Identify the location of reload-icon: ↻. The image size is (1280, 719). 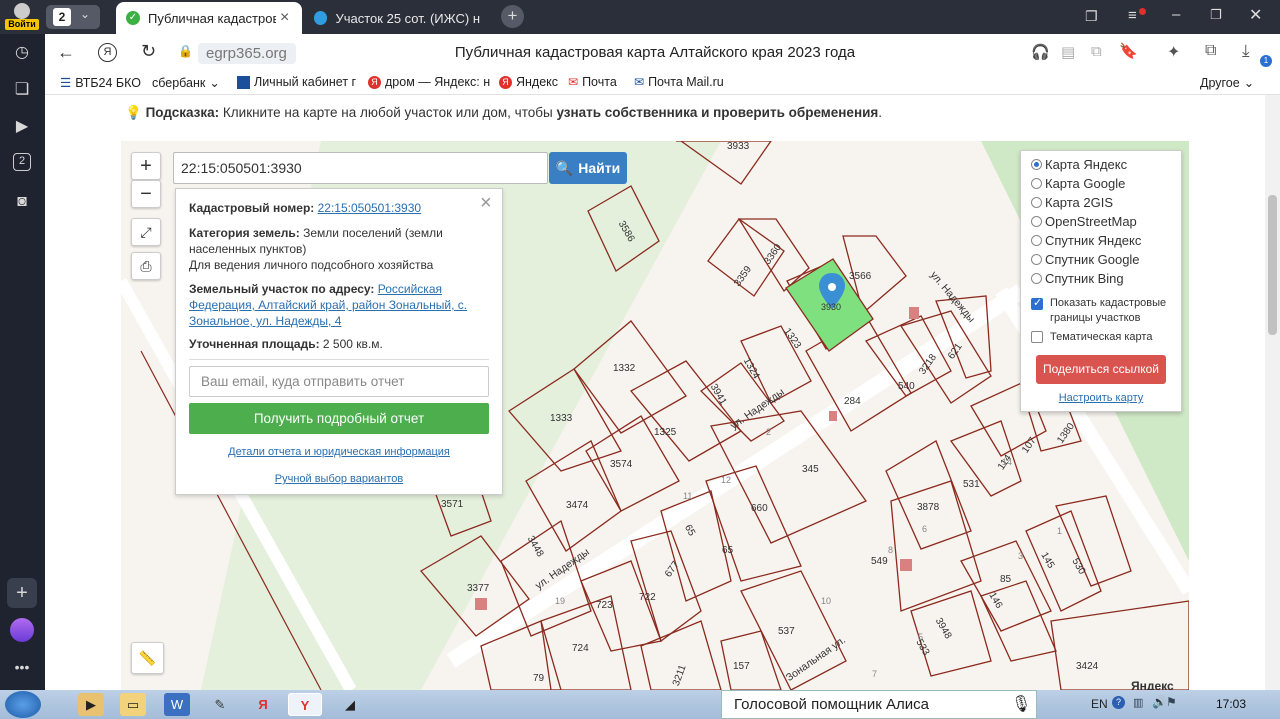
(148, 51).